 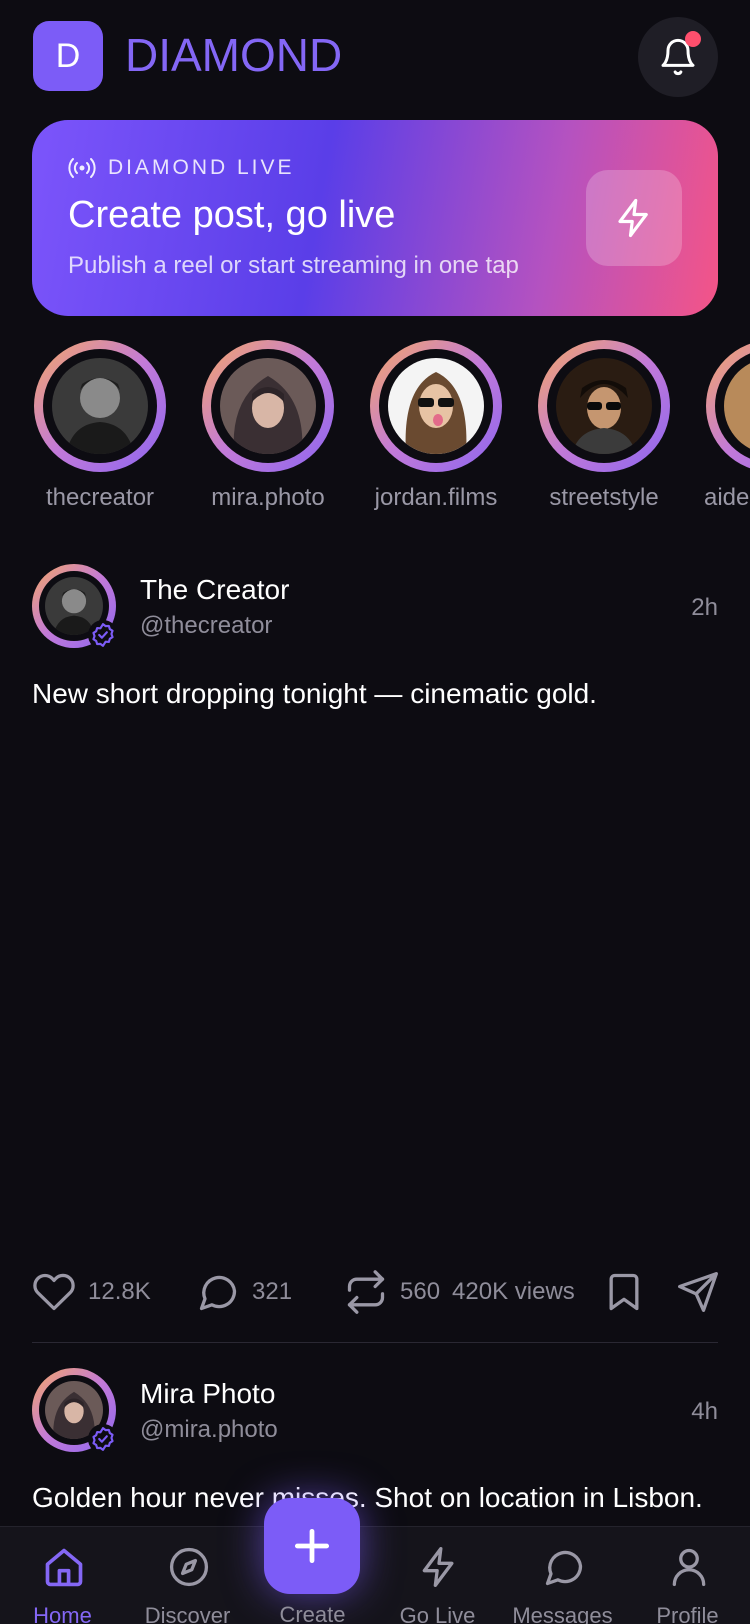 I want to click on nav-label: Profile, so click(x=687, y=1613).